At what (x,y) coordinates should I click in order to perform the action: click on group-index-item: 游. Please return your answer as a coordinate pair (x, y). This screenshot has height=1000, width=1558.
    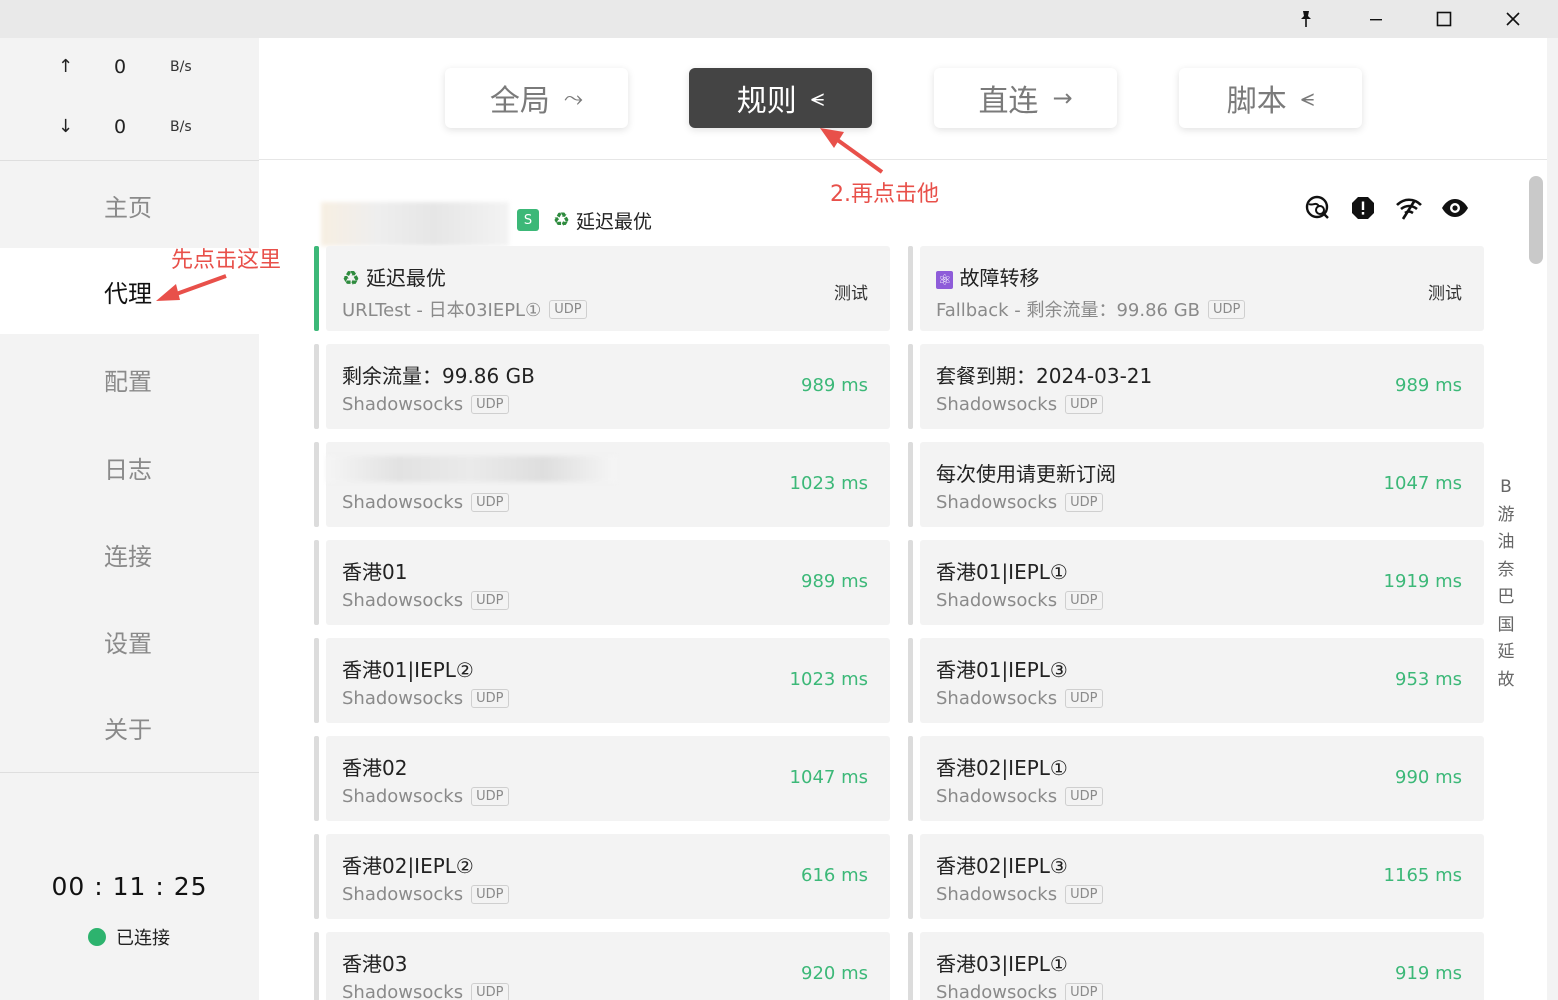
    Looking at the image, I should click on (1506, 516).